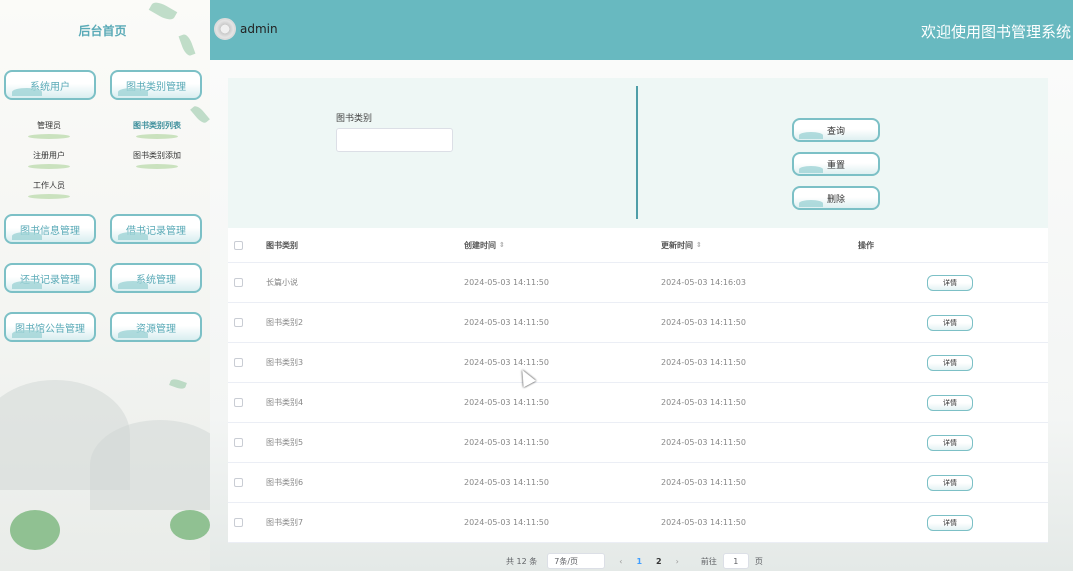 The image size is (1073, 571). I want to click on col-category: 图书类别, so click(282, 245).